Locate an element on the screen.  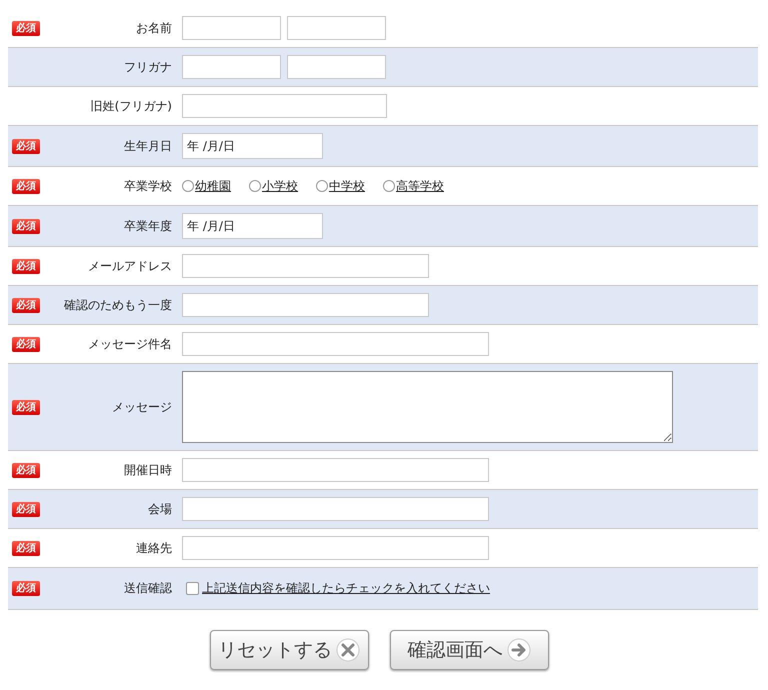
field-label: メッセージ件名 is located at coordinates (129, 344).